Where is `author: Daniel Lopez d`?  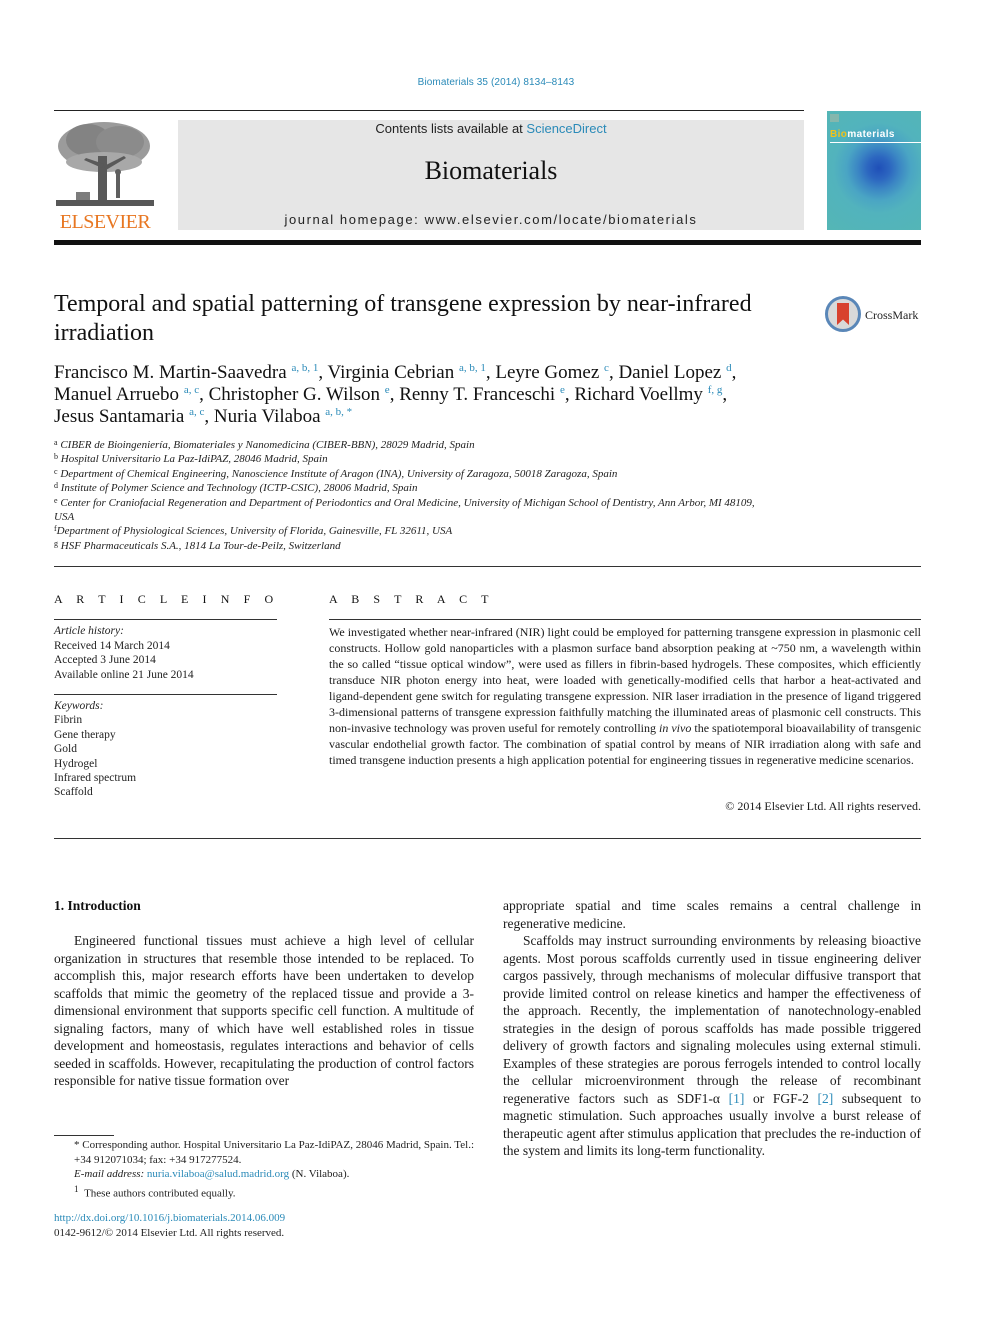 author: Daniel Lopez d is located at coordinates (674, 372).